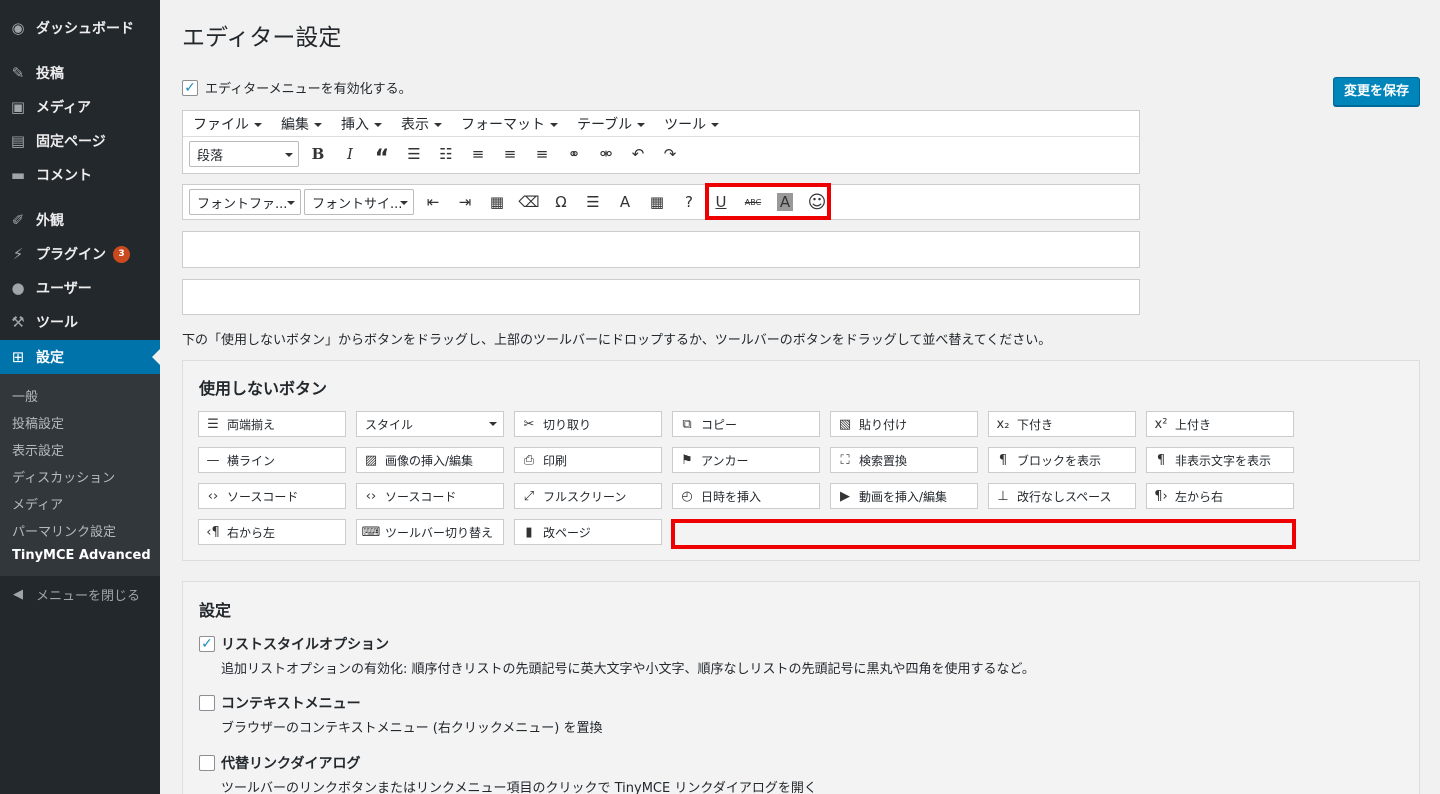 Image resolution: width=1440 pixels, height=794 pixels. What do you see at coordinates (689, 202) in the screenshot?
I see `help-icon: ?` at bounding box center [689, 202].